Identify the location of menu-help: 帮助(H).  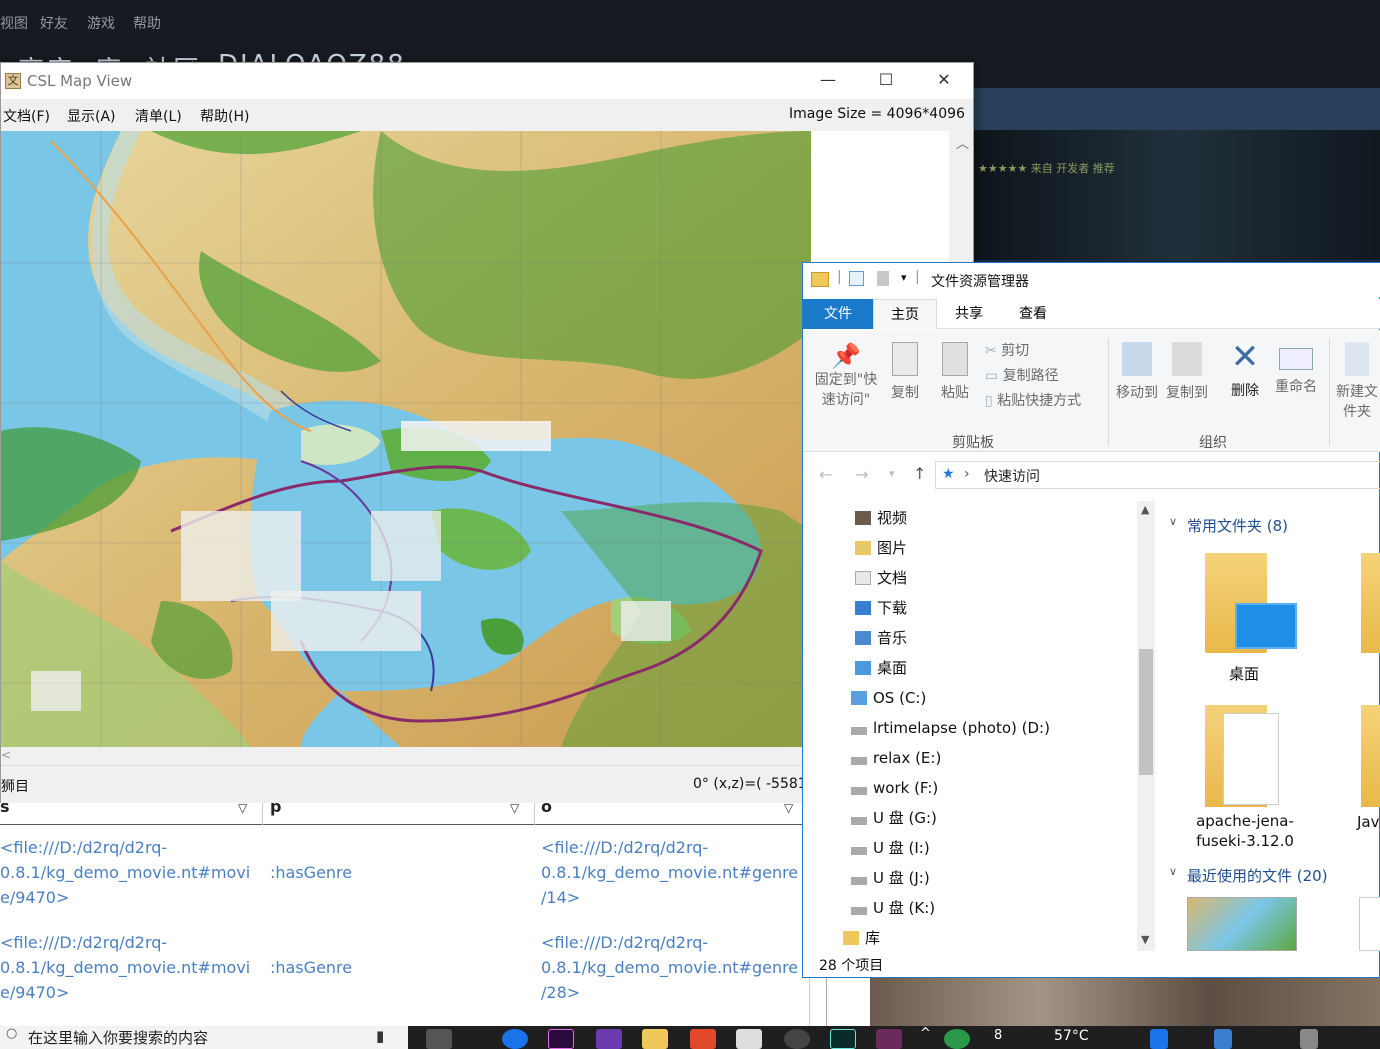
(224, 116).